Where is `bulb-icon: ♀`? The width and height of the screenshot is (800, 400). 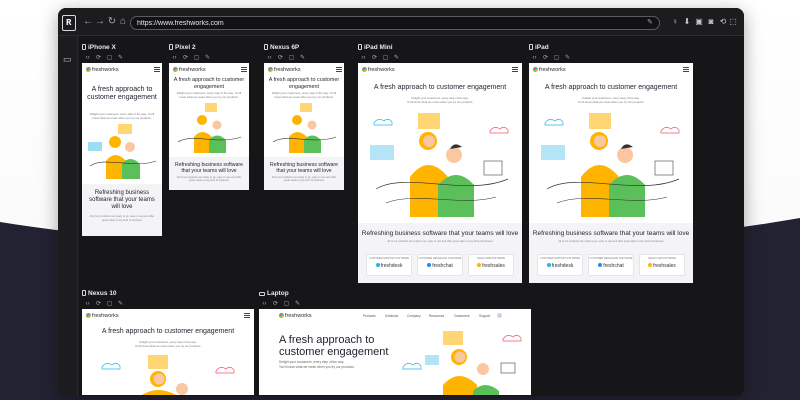
bulb-icon: ♀ is located at coordinates (675, 22).